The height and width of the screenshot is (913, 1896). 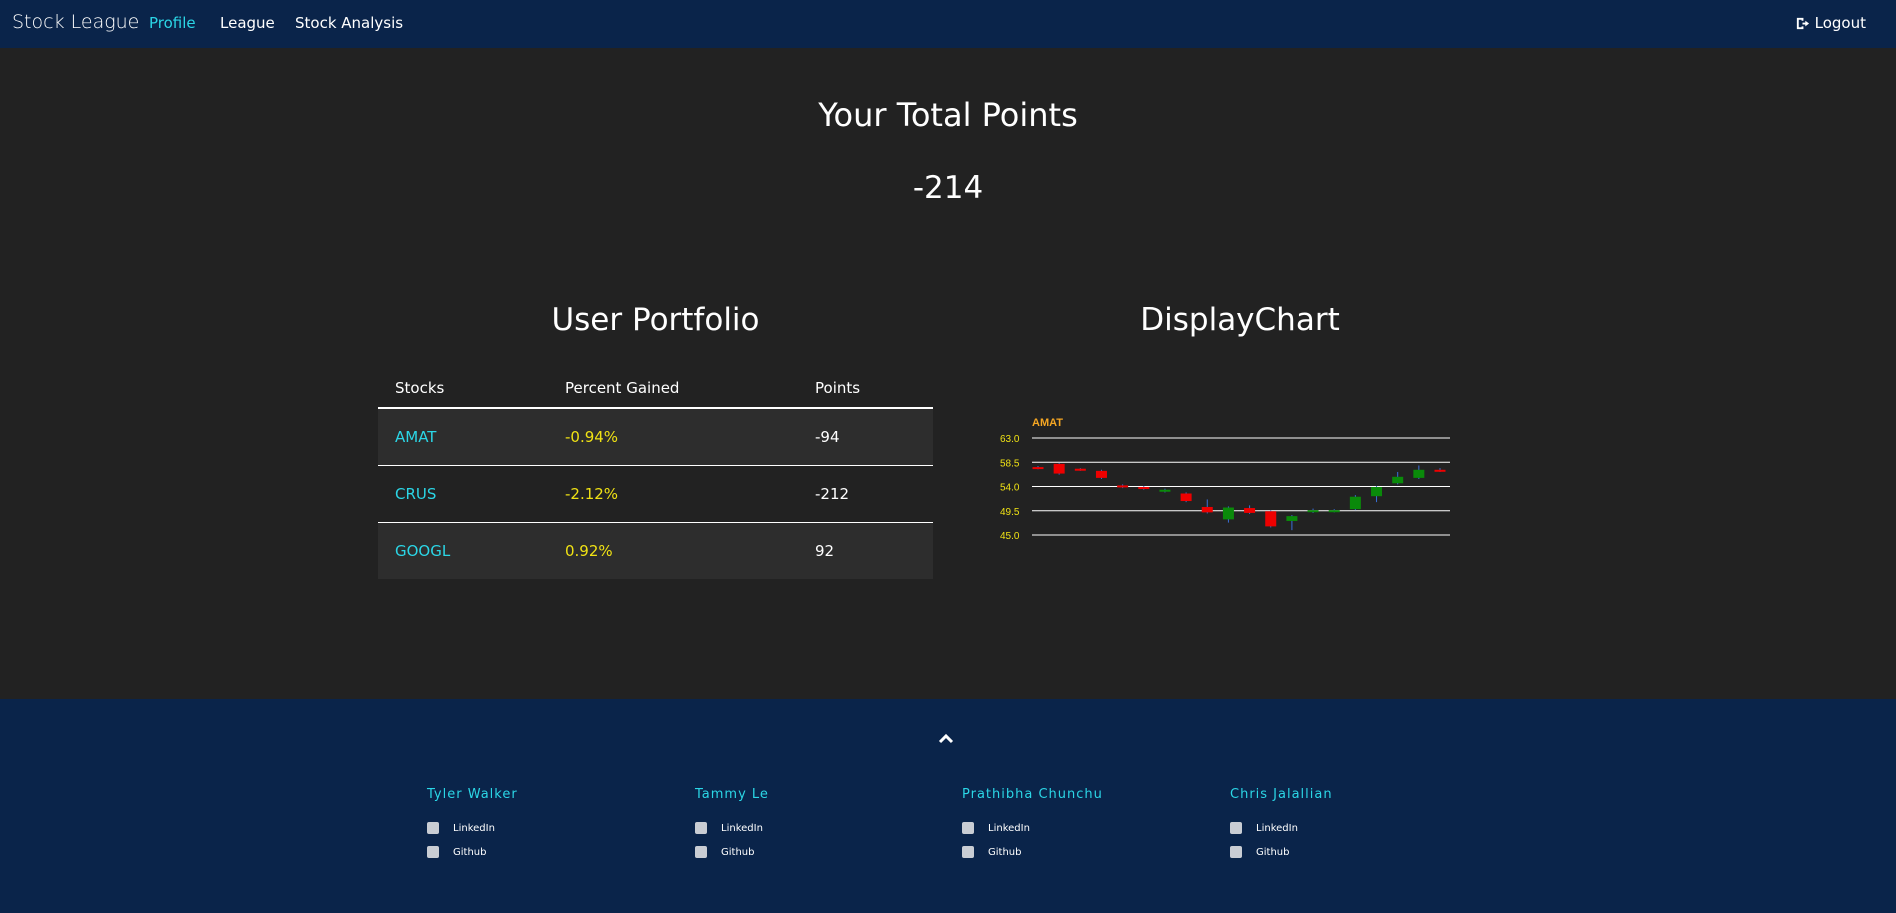 I want to click on member-name: Tammy Le, so click(x=732, y=794).